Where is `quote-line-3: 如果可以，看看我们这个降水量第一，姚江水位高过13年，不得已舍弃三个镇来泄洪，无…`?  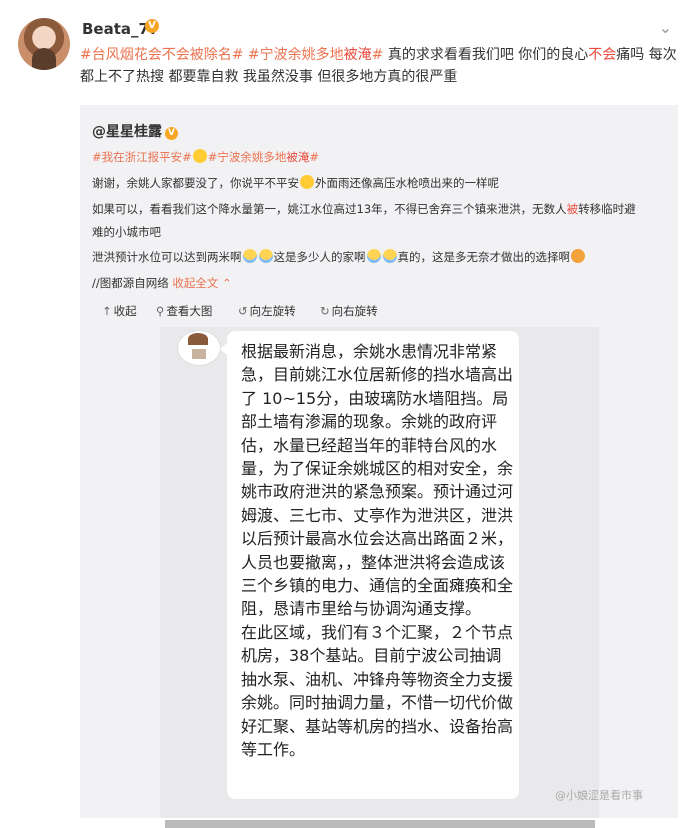
quote-line-3: 如果可以，看看我们这个降水量第一，姚江水位高过13年，不得已舍弃三个镇来泄洪，无… is located at coordinates (364, 209).